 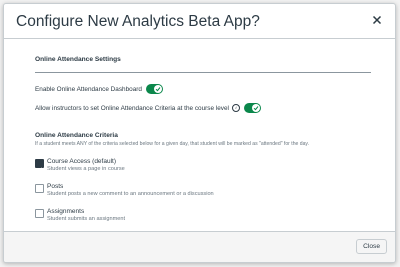 What do you see at coordinates (86, 219) in the screenshot?
I see `option-description: Student submits an assignment` at bounding box center [86, 219].